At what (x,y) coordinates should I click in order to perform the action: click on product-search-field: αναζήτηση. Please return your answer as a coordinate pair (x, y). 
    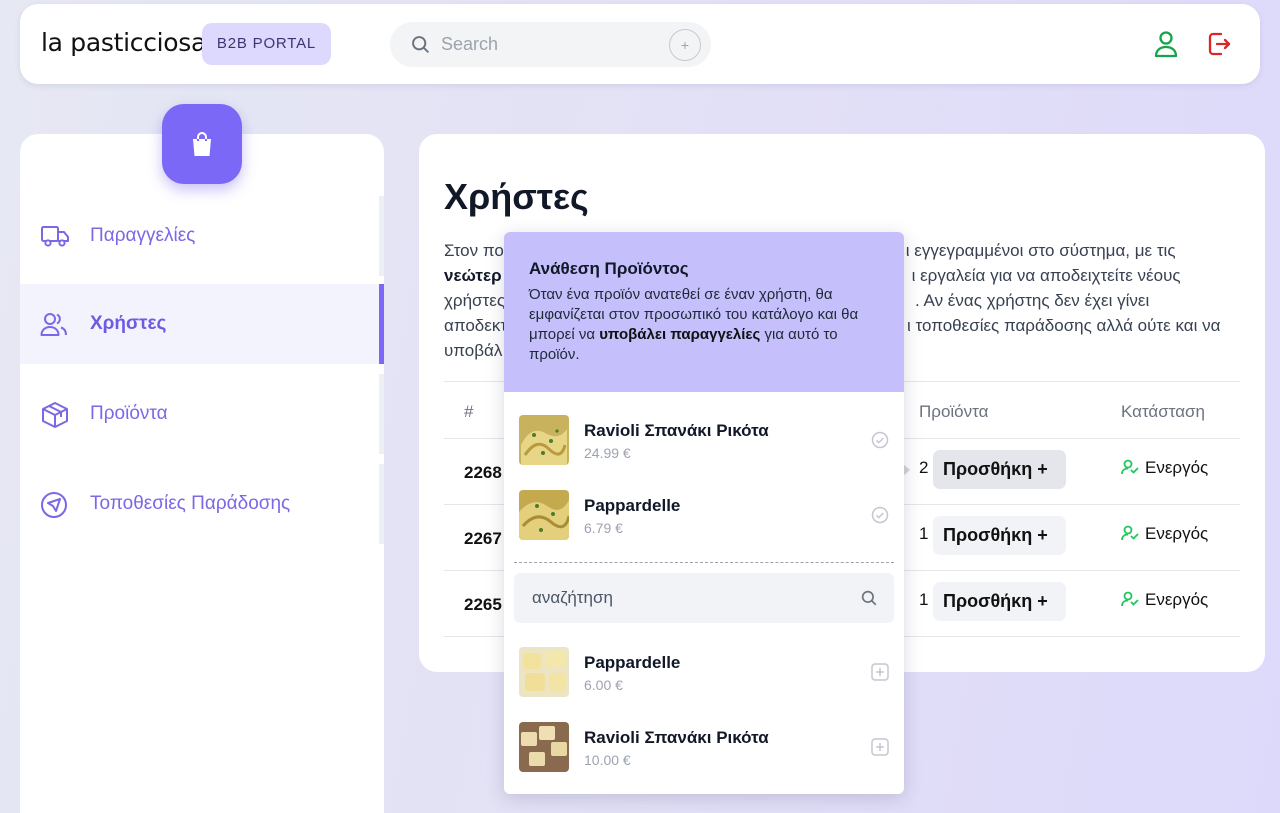
    Looking at the image, I should click on (704, 598).